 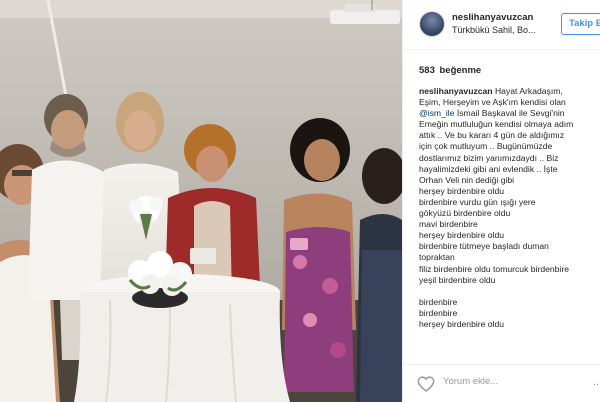 What do you see at coordinates (448, 224) in the screenshot?
I see `caption-line: mavi birdenbire` at bounding box center [448, 224].